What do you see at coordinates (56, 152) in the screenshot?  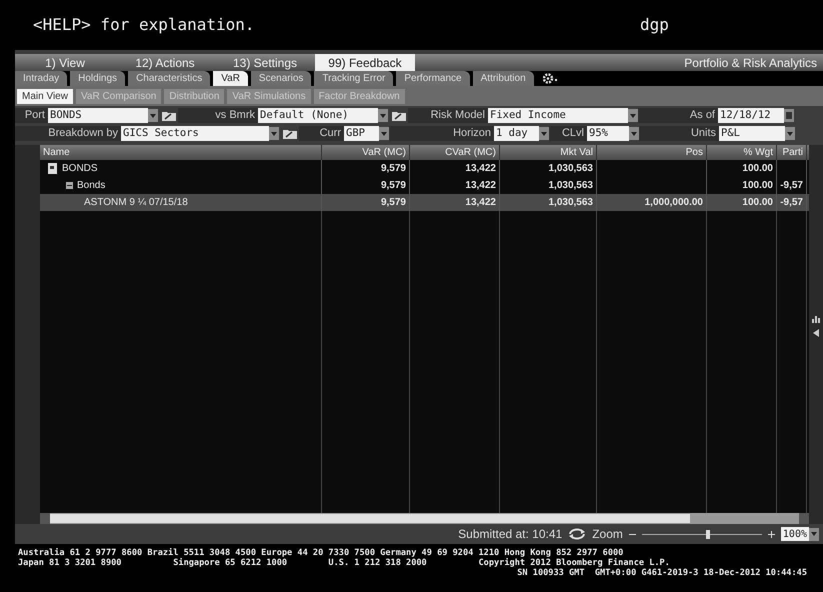 I see `column-header: Name` at bounding box center [56, 152].